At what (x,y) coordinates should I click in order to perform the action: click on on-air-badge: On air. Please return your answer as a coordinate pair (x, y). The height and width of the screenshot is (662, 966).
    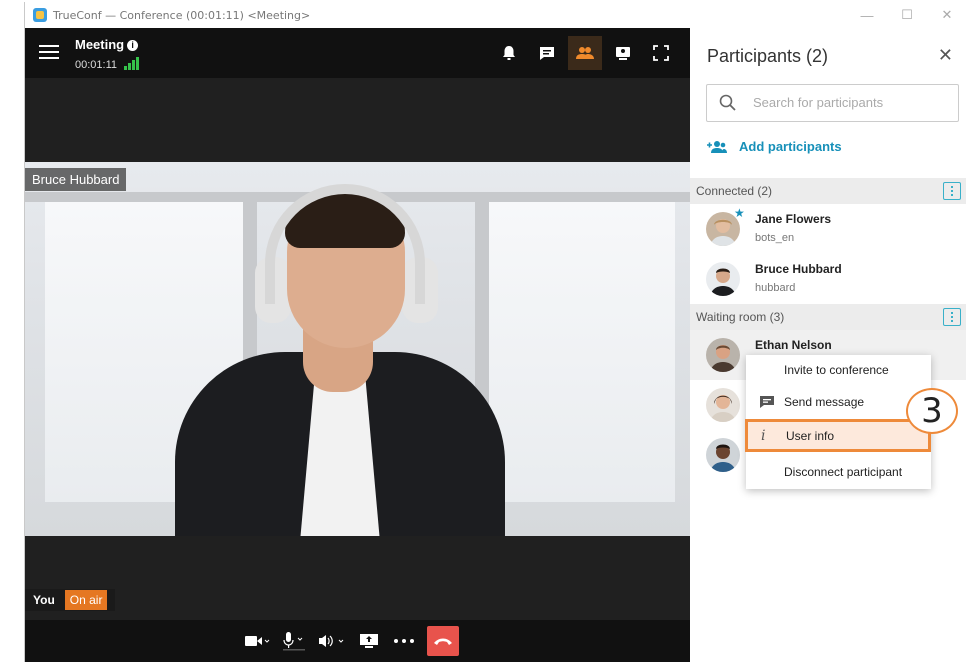
    Looking at the image, I should click on (86, 600).